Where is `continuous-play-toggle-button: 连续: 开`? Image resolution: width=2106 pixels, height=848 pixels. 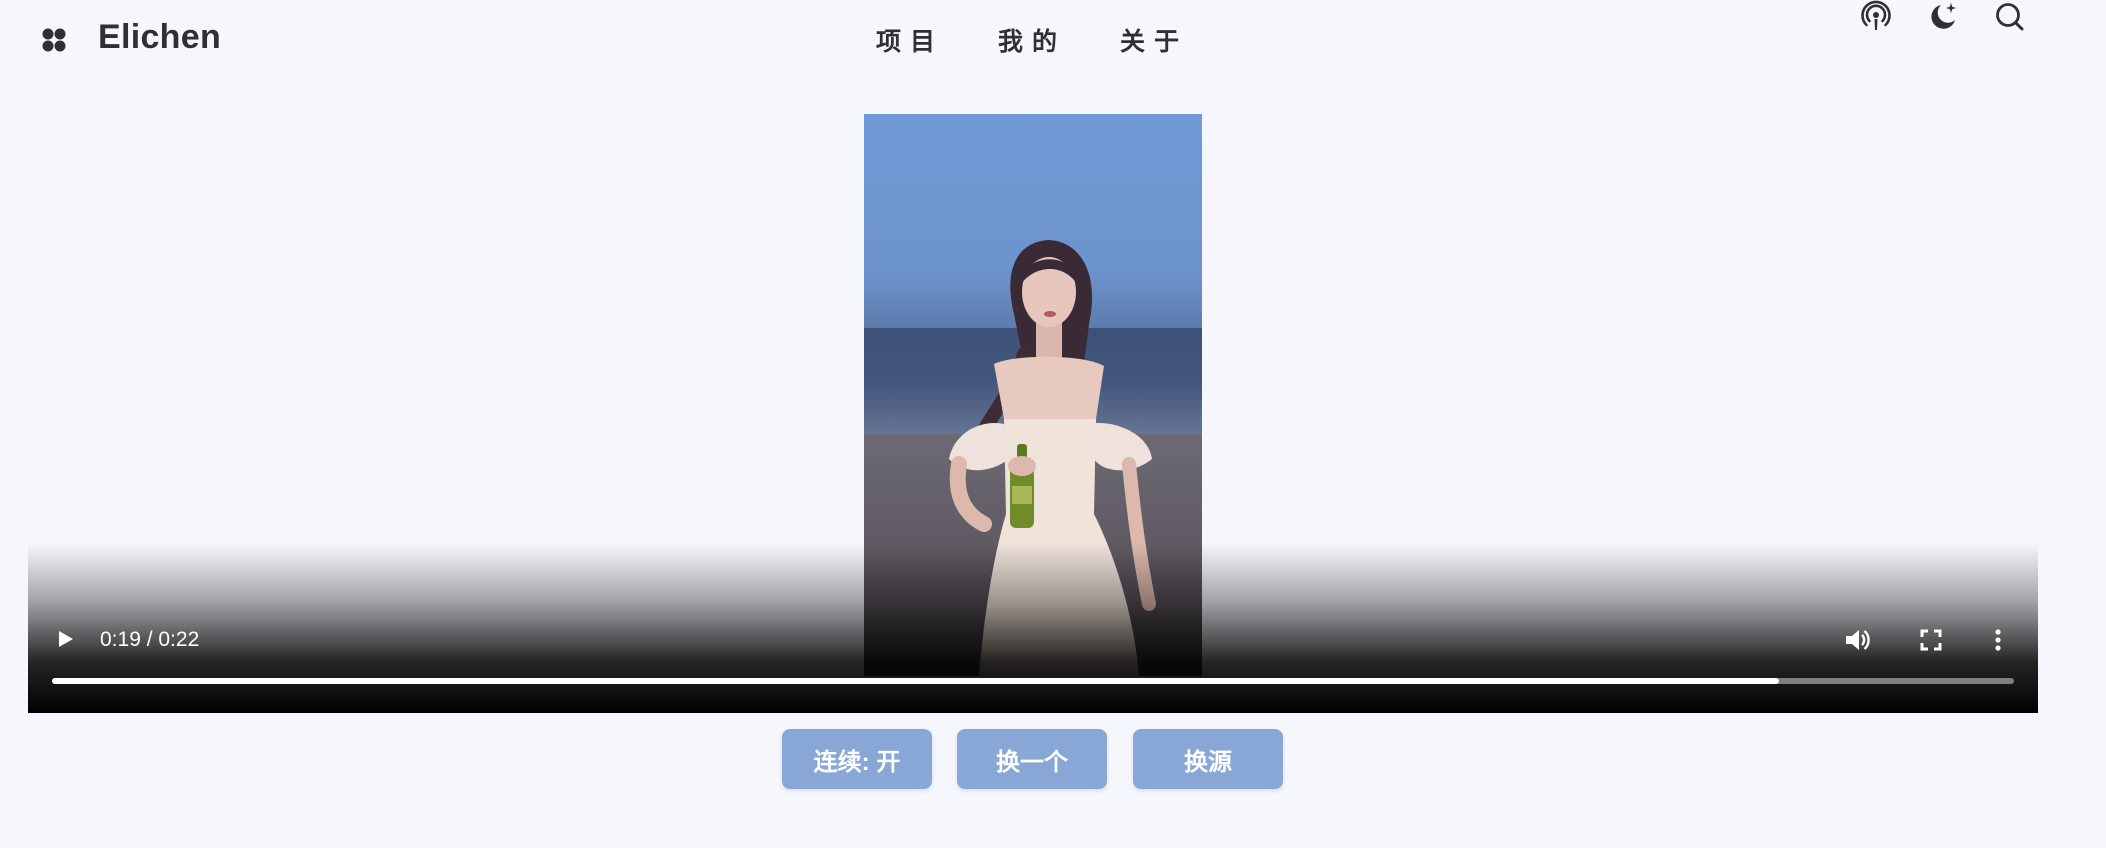
continuous-play-toggle-button: 连续: 开 is located at coordinates (857, 759).